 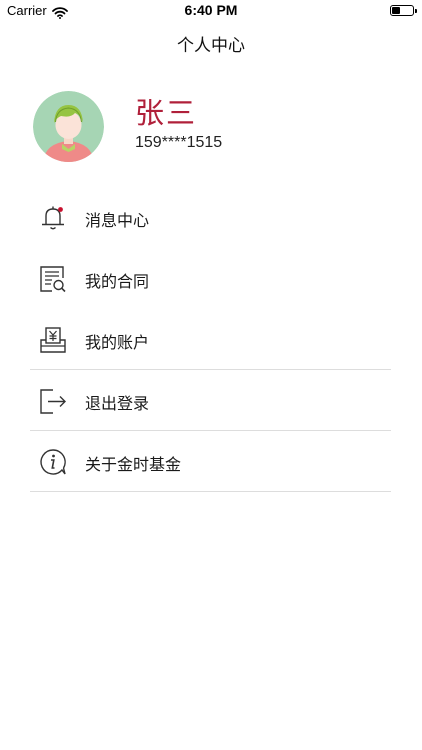 I want to click on battery-icon, so click(x=403, y=10).